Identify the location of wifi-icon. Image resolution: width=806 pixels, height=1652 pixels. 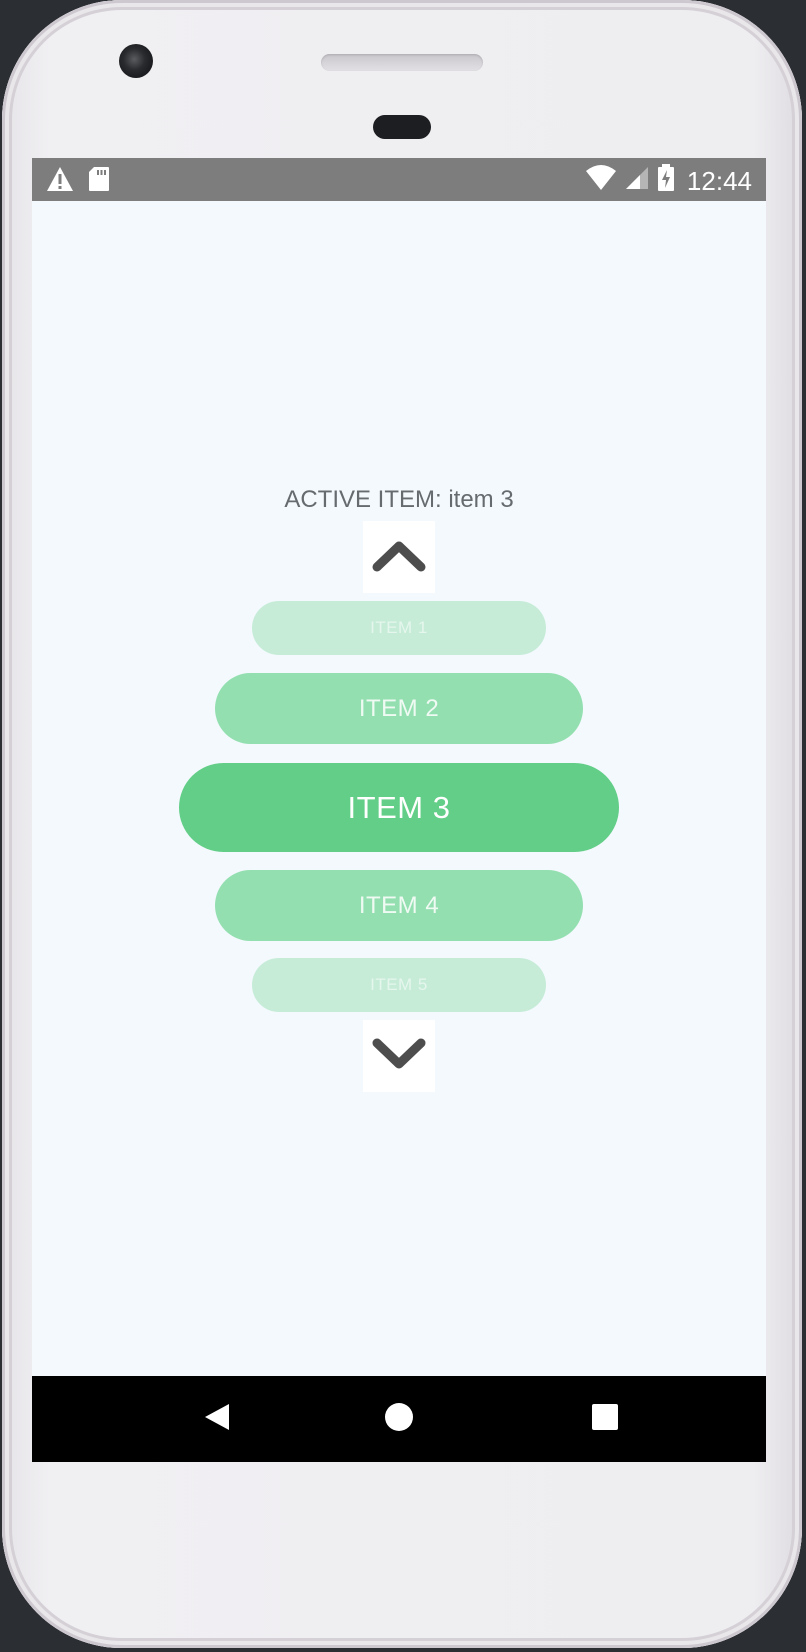
(601, 180).